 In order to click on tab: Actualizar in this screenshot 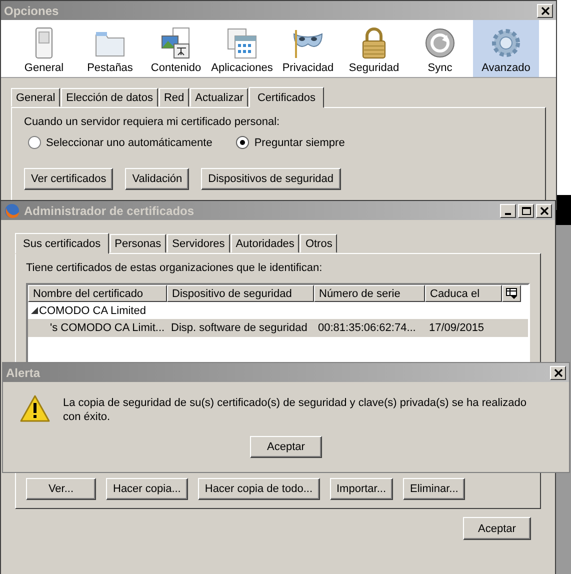, I will do `click(219, 97)`.